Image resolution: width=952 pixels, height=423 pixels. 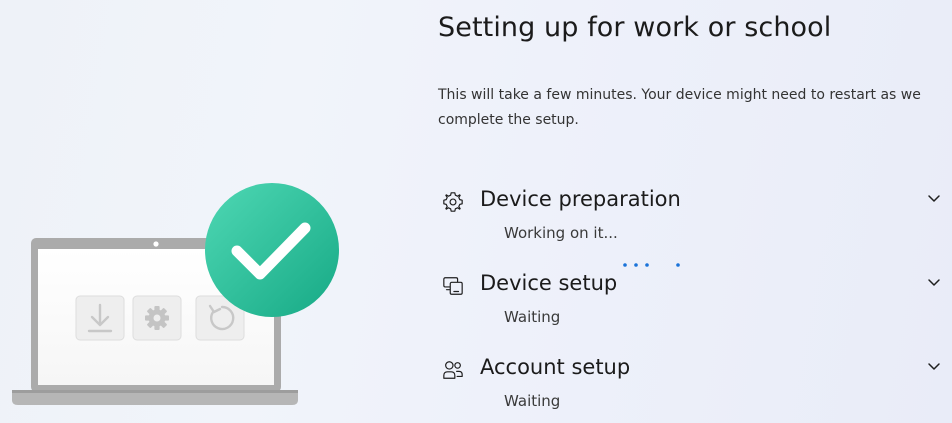 I want to click on gear-icon, so click(x=453, y=202).